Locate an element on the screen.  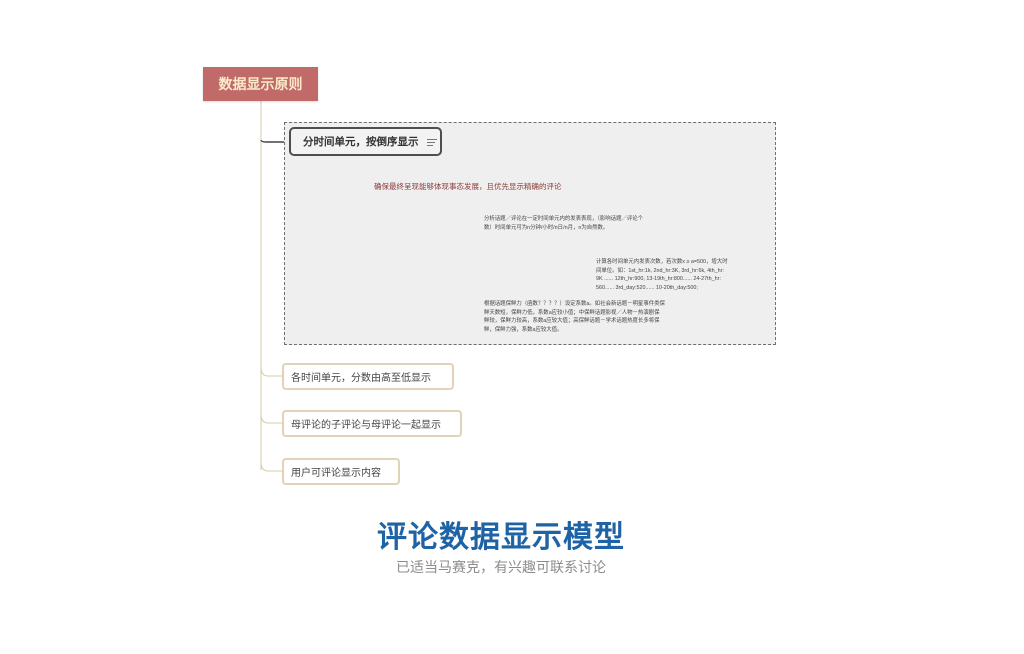
page-title: 评论数据显示模型 is located at coordinates (501, 537).